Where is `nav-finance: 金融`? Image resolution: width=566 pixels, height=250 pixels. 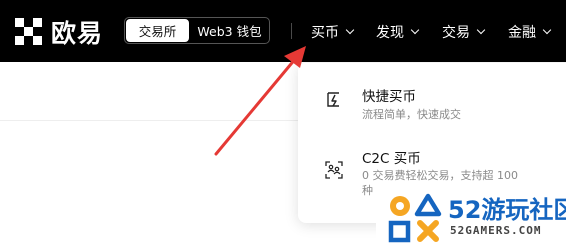
nav-finance: 金融 is located at coordinates (530, 32).